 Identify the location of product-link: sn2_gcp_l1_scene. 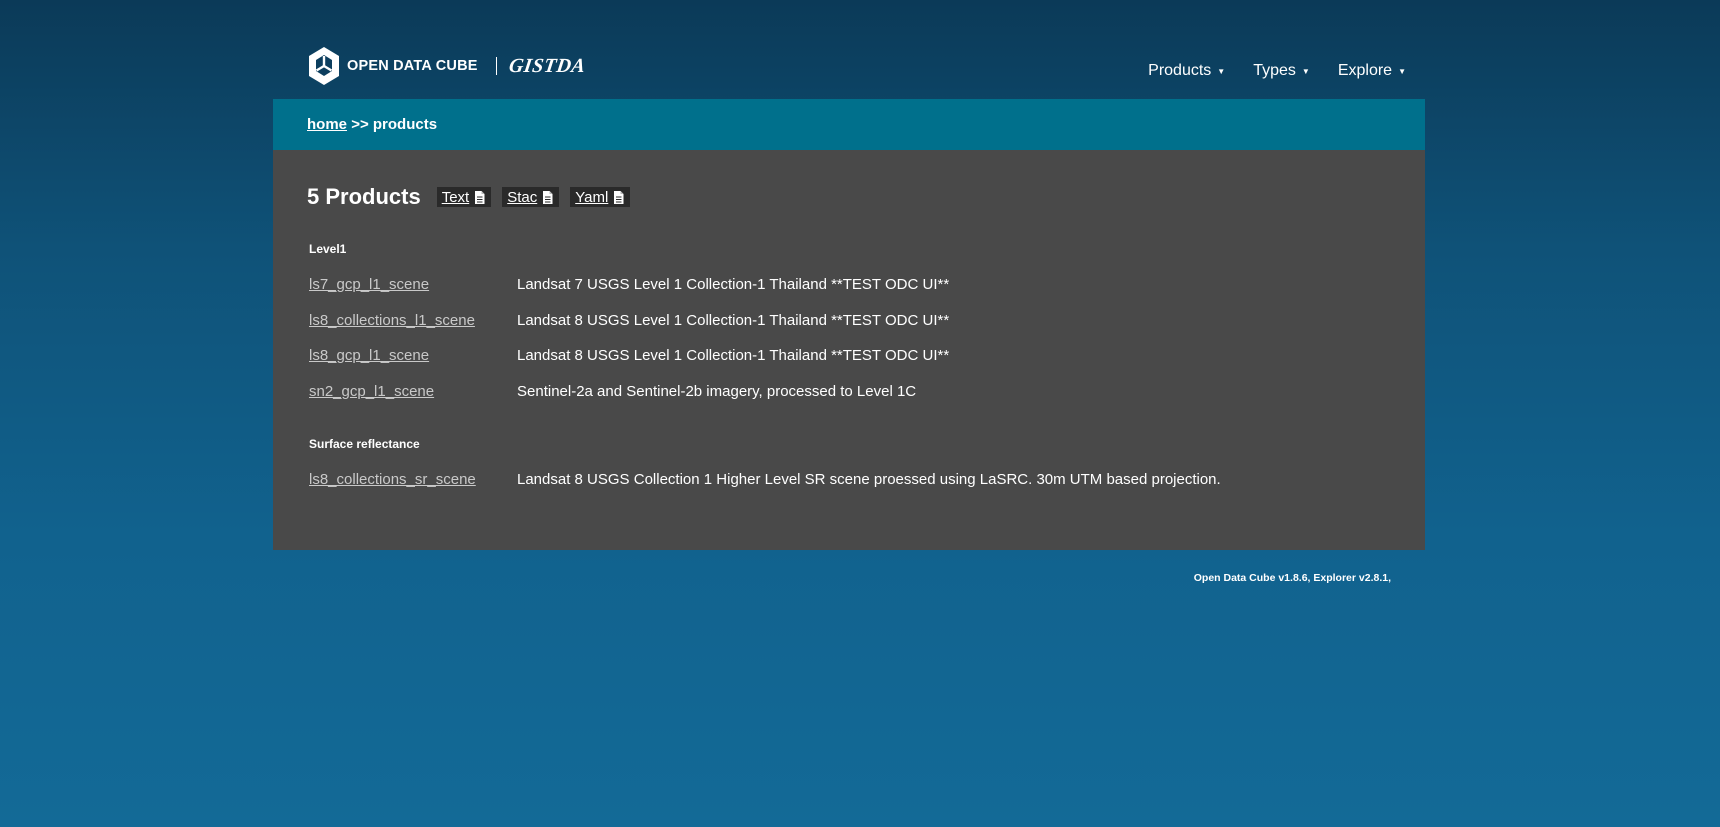
(413, 391).